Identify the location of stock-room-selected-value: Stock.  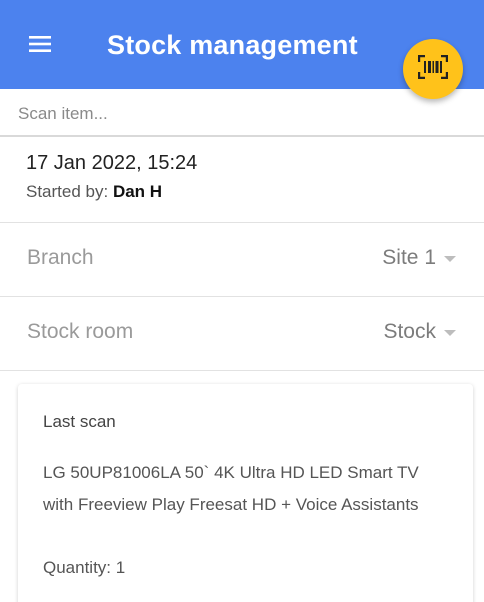
(409, 331).